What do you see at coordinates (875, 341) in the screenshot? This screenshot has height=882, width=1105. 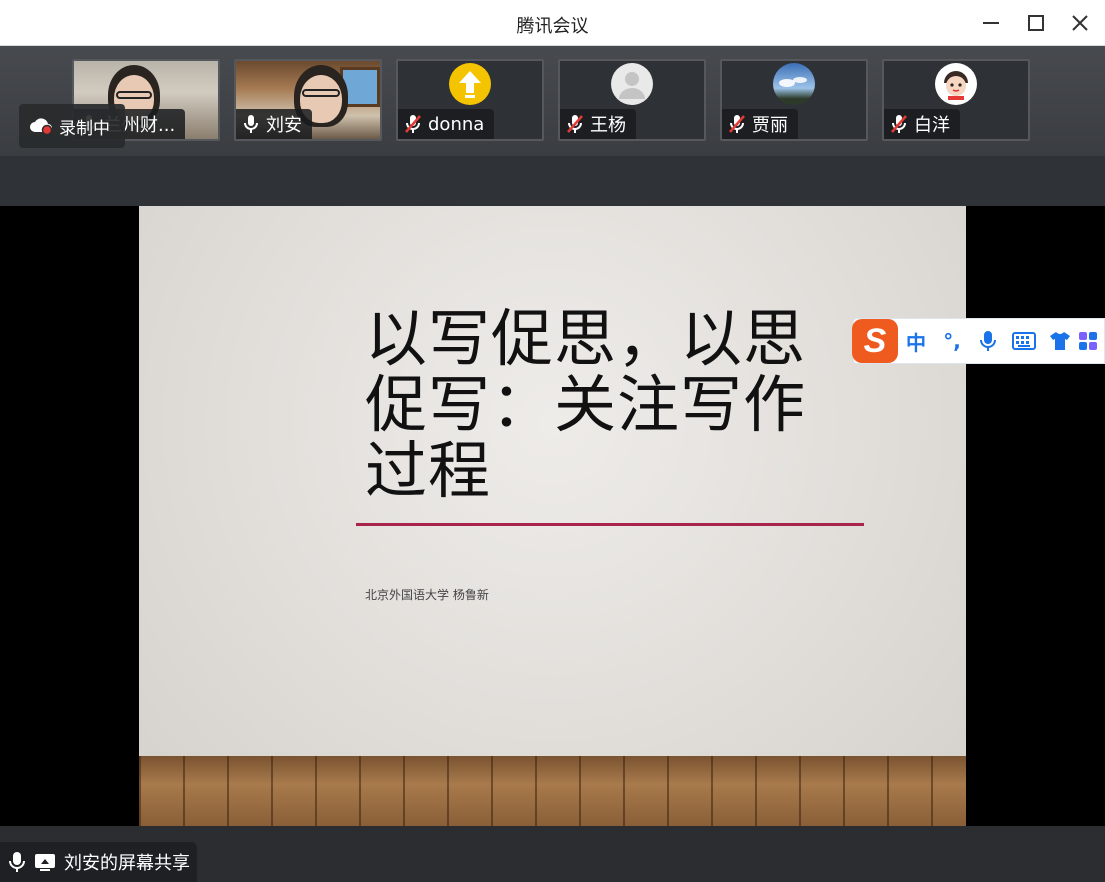 I see `sogou-logo-icon: S` at bounding box center [875, 341].